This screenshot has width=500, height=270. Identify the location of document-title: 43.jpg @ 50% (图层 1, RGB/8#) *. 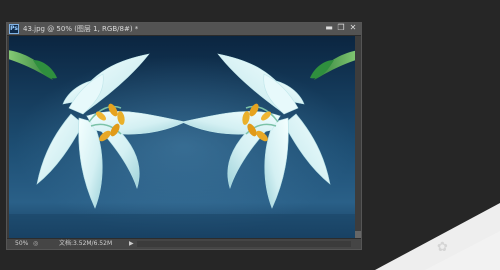
(81, 29).